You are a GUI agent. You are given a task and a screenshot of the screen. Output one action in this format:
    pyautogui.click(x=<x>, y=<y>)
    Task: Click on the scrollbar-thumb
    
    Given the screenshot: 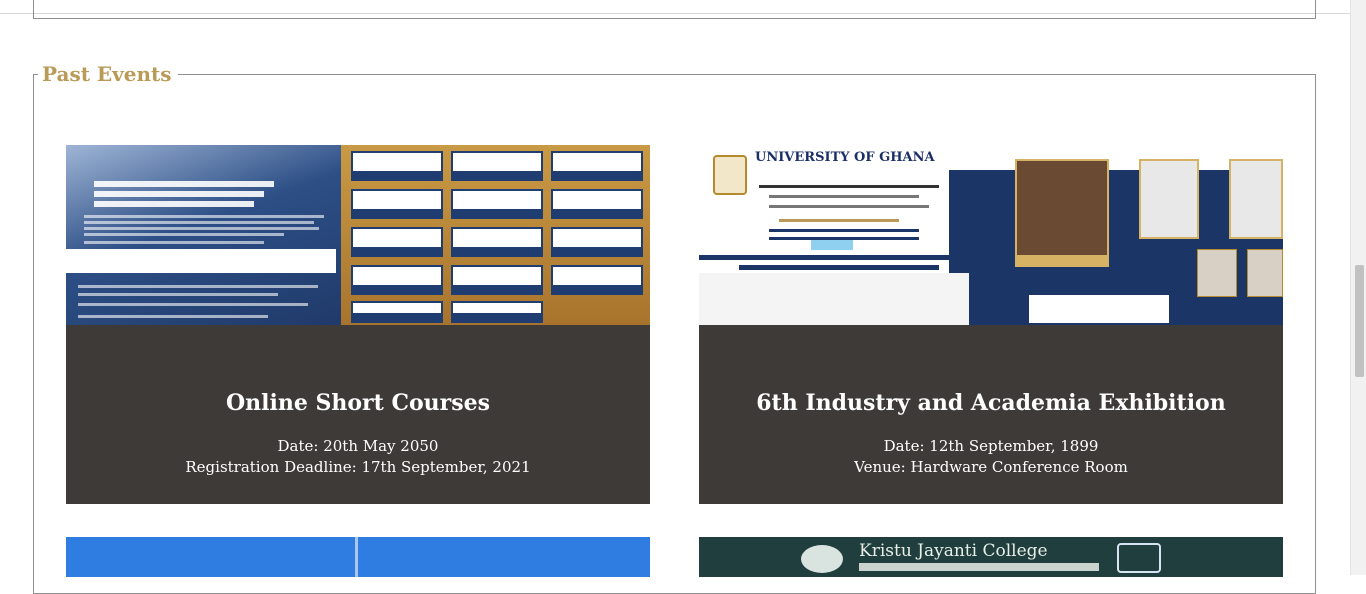 What is the action you would take?
    pyautogui.click(x=1359, y=321)
    